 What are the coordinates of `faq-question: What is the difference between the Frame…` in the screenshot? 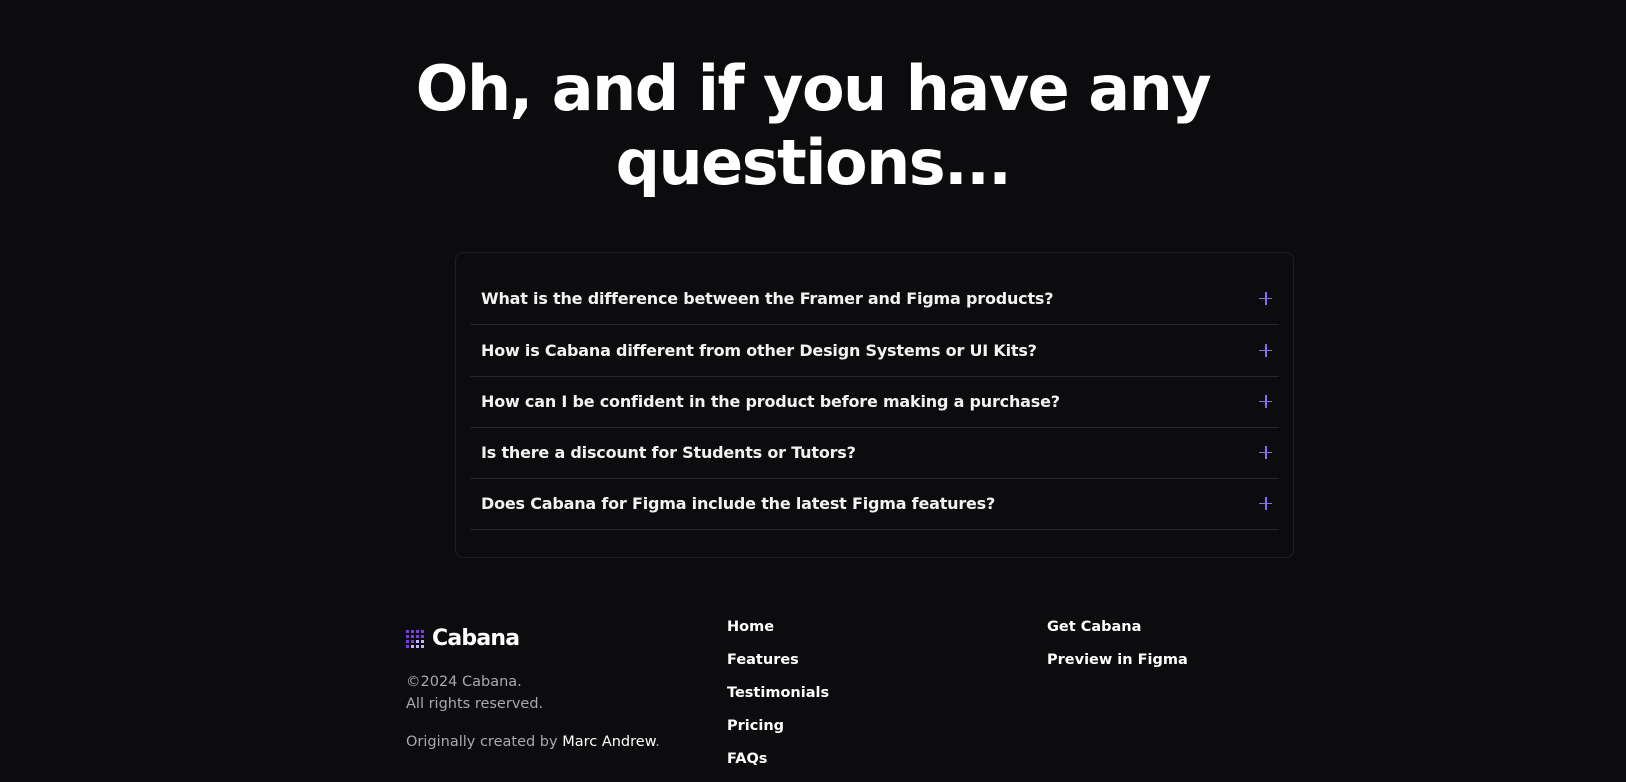 It's located at (767, 298).